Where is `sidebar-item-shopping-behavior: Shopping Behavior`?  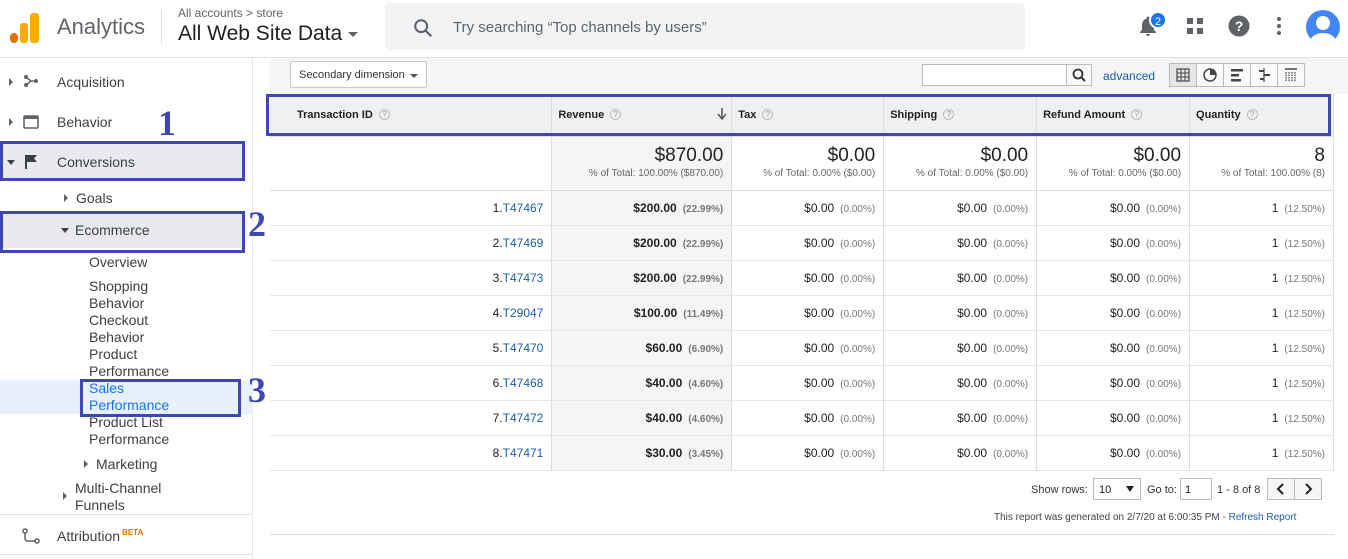 sidebar-item-shopping-behavior: Shopping Behavior is located at coordinates (118, 295).